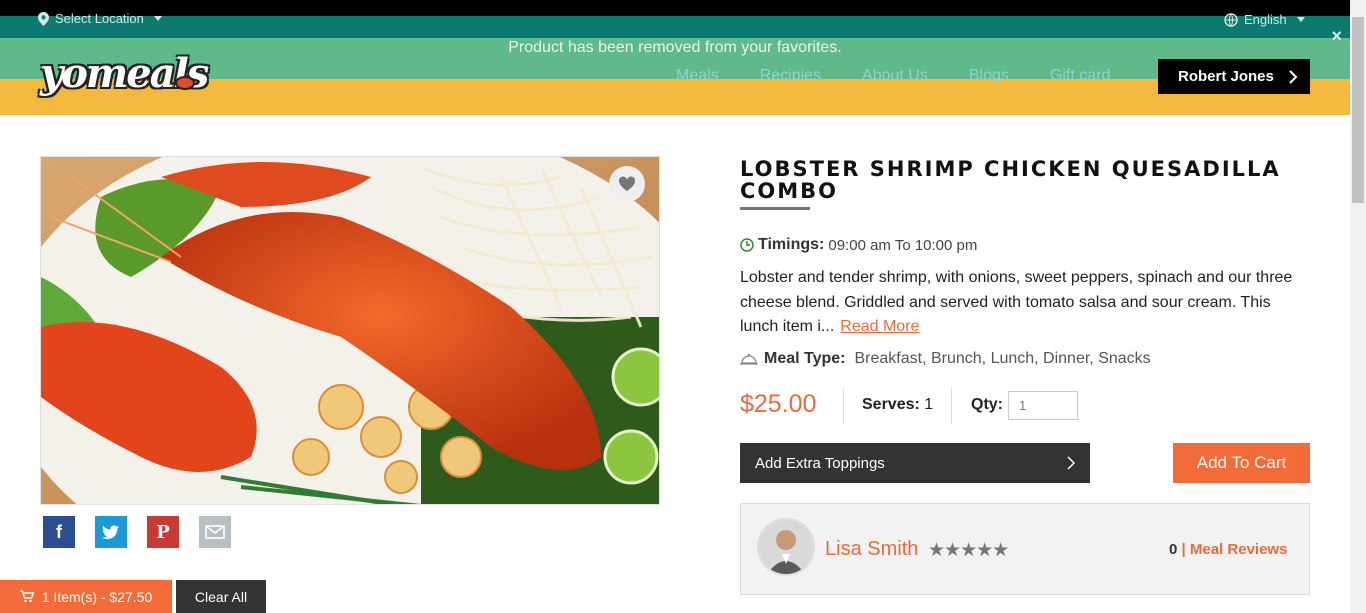  I want to click on review-count: 0, so click(1173, 549).